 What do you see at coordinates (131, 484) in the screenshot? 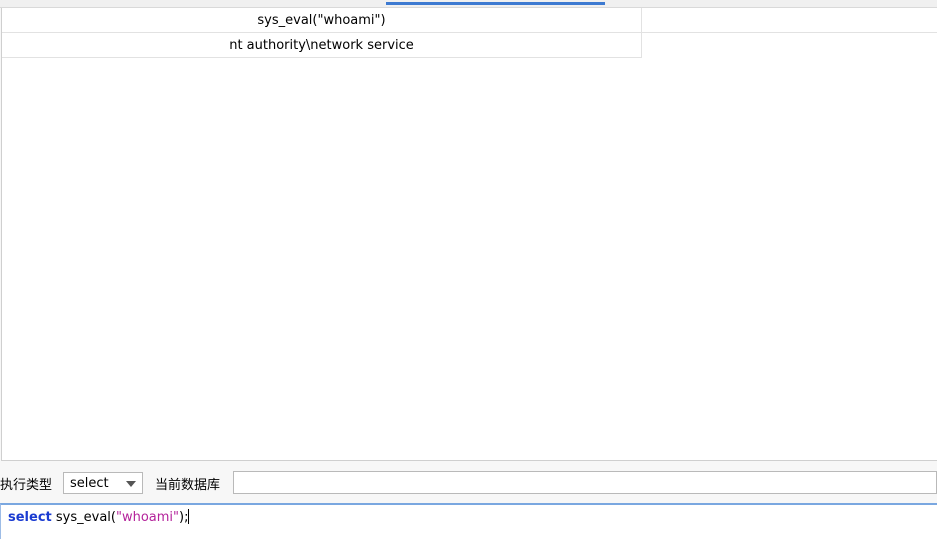
I see `chevron-down-icon` at bounding box center [131, 484].